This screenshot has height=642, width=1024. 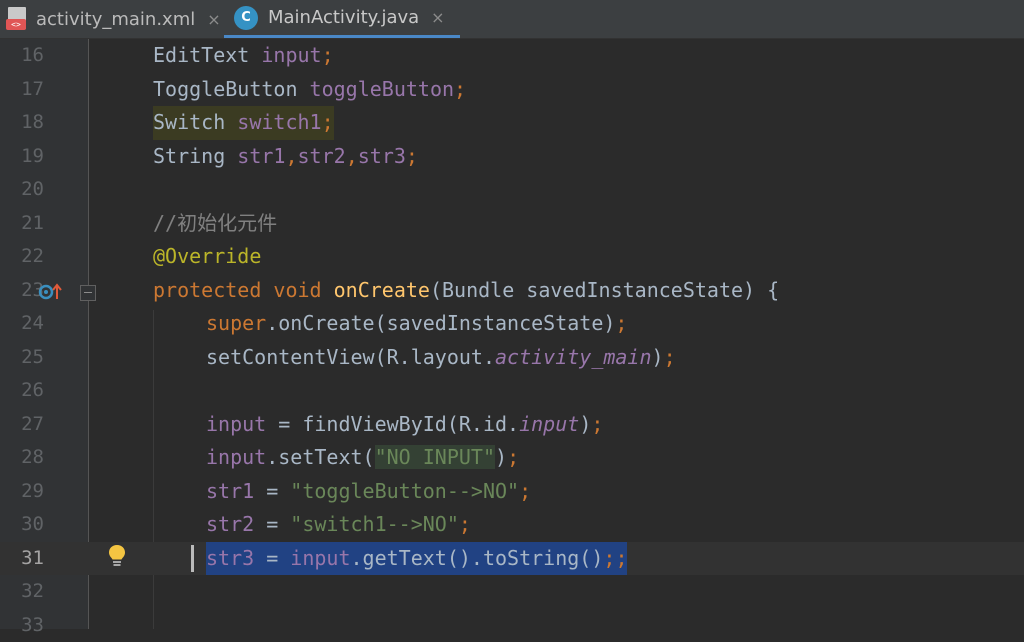 I want to click on line-number: 28, so click(x=22, y=458).